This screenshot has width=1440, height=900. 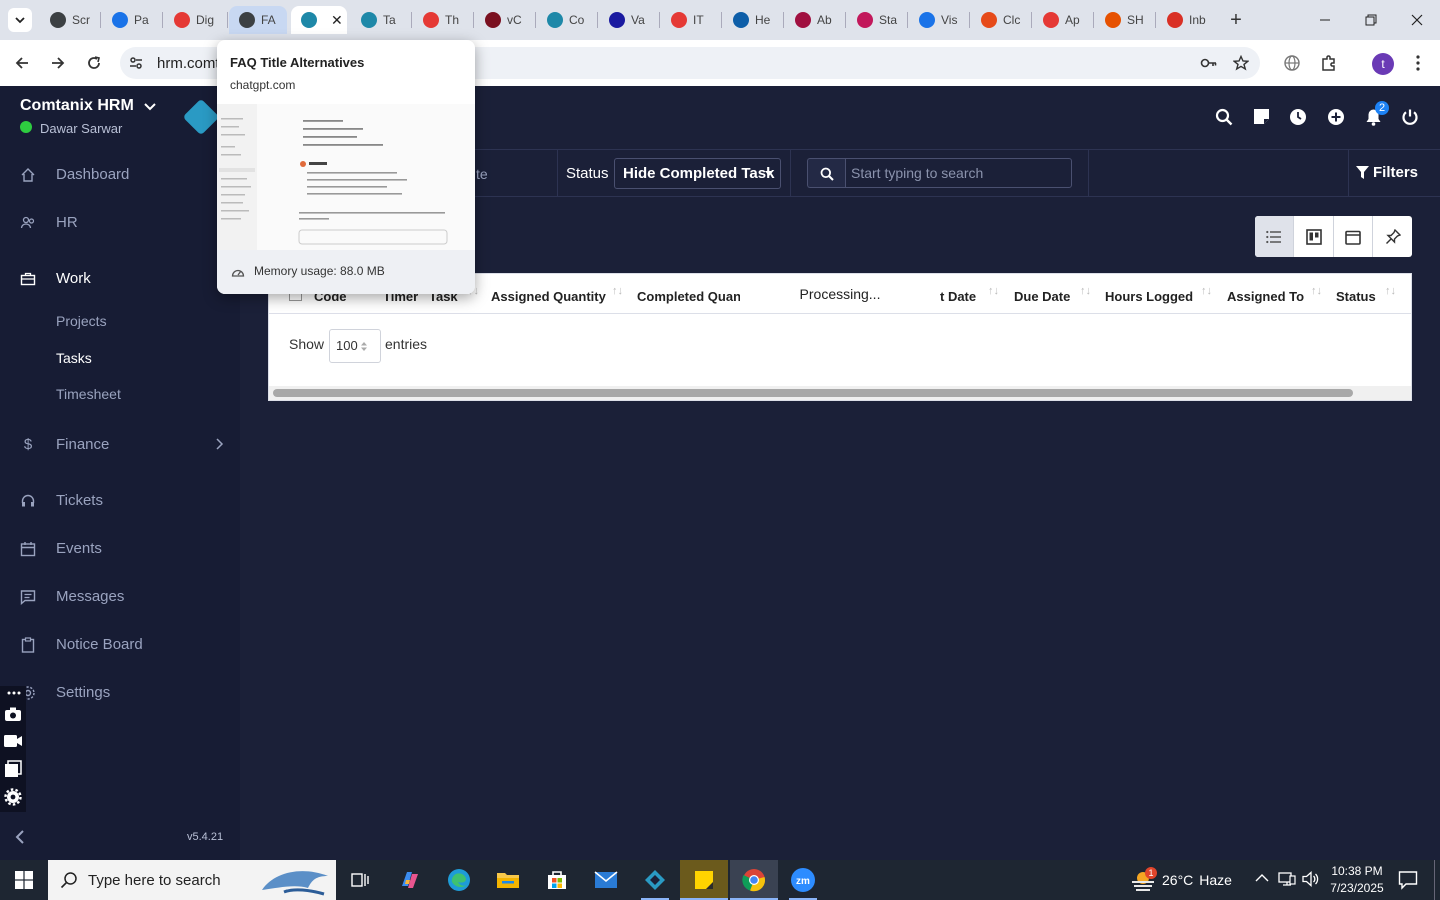 What do you see at coordinates (1383, 64) in the screenshot?
I see `profile-avatar: t` at bounding box center [1383, 64].